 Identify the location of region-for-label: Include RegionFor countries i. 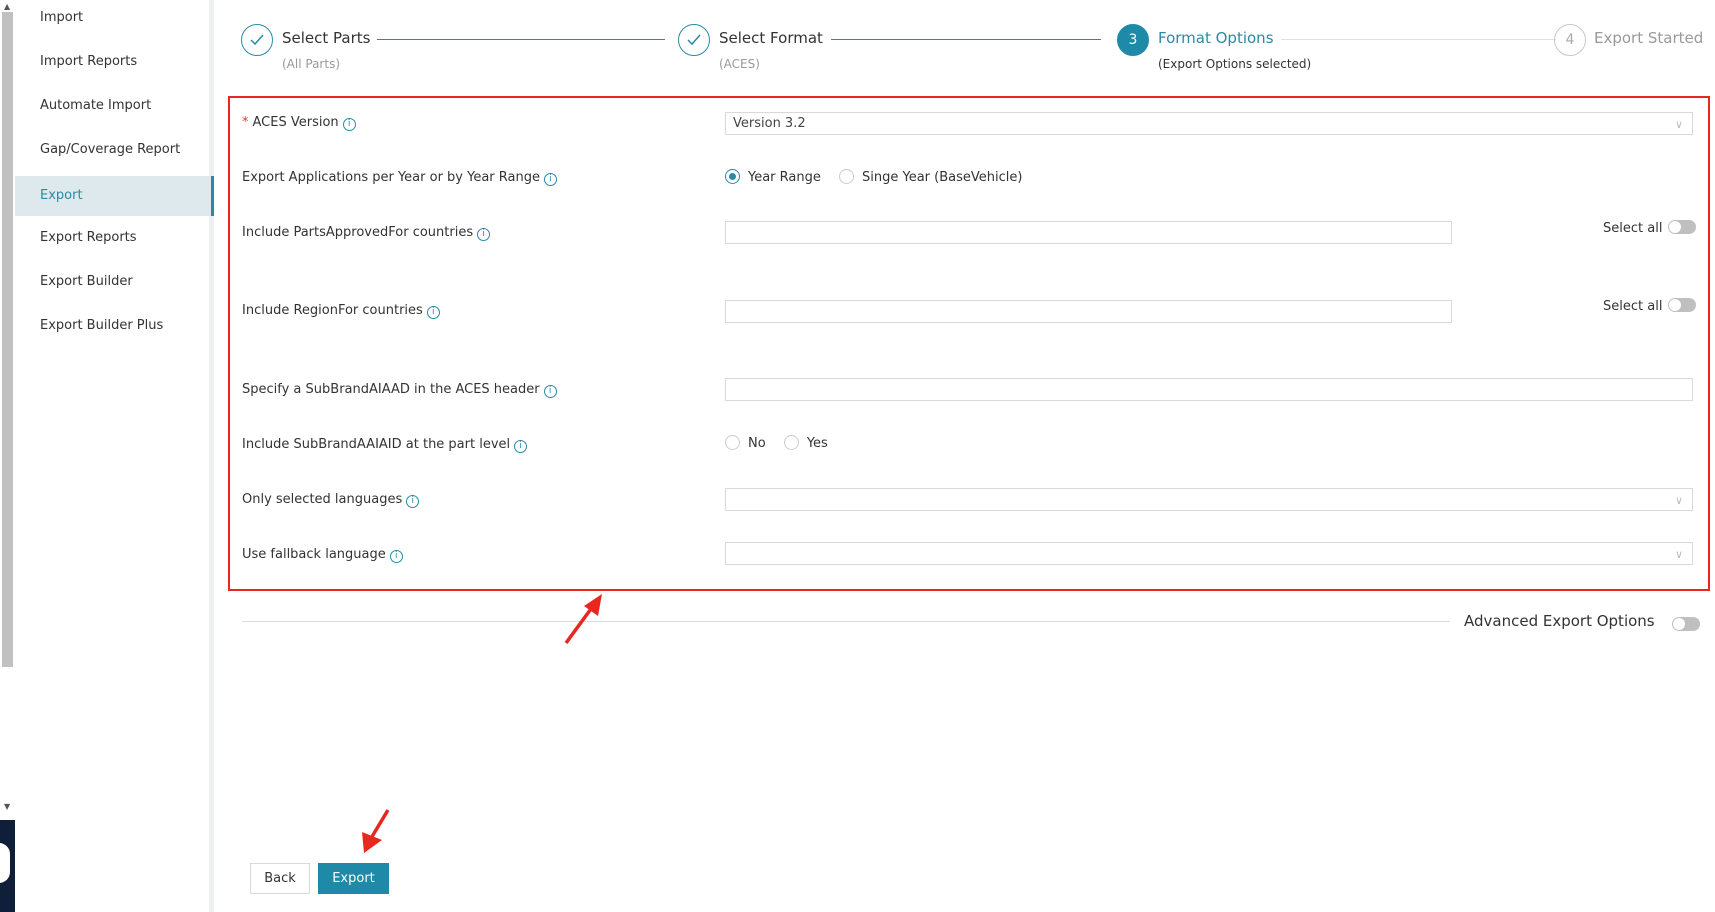
(341, 311).